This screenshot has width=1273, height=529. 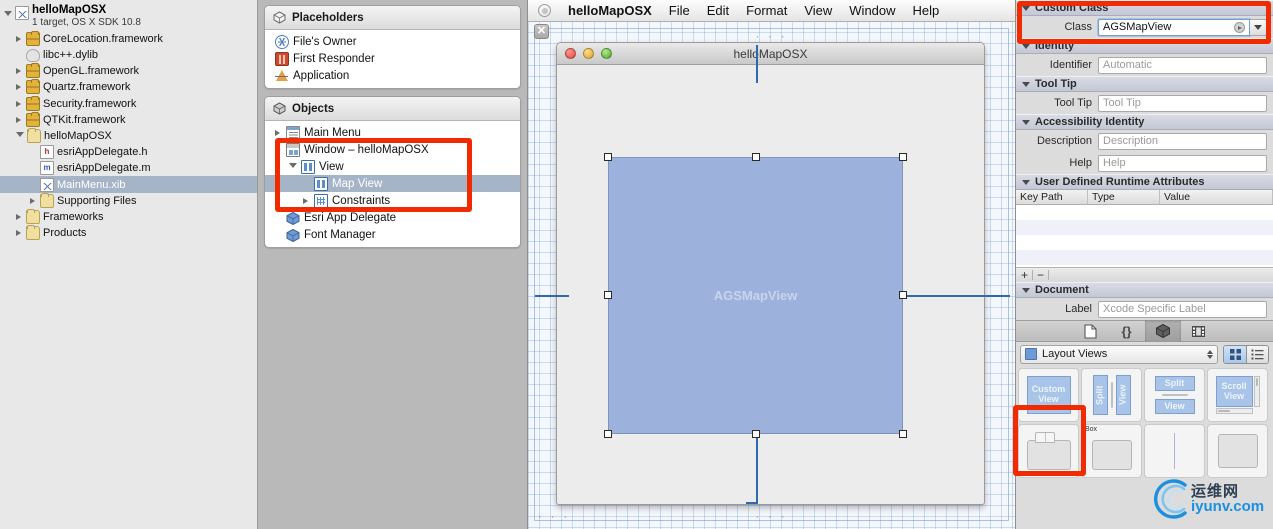 I want to click on library-category-select: Layout Views, so click(x=1119, y=354).